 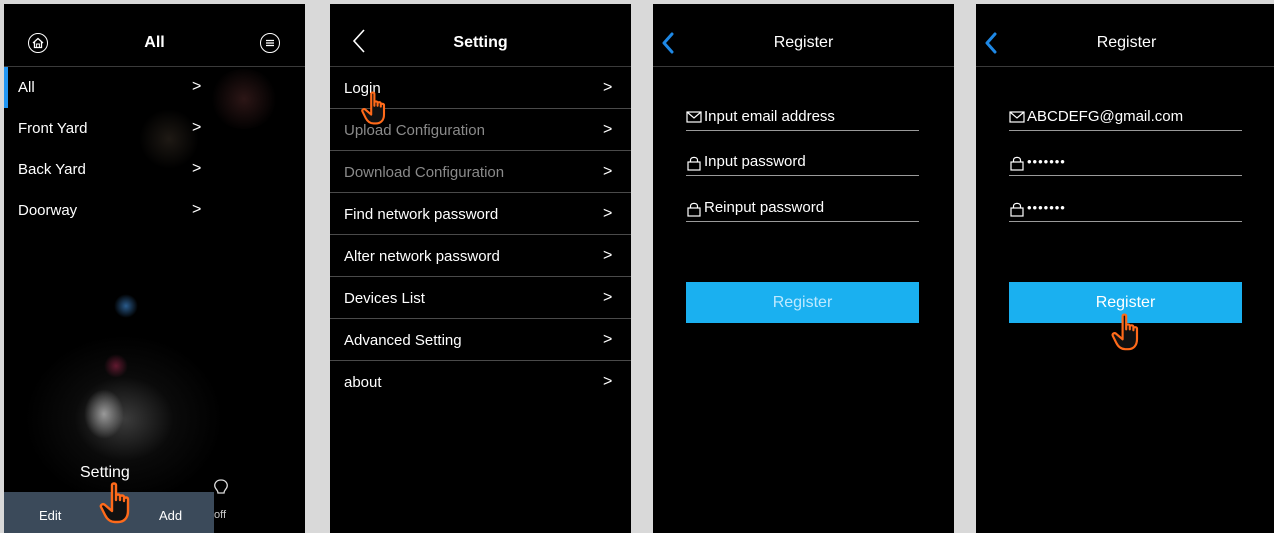 I want to click on group-label: Back Yard, so click(x=52, y=169).